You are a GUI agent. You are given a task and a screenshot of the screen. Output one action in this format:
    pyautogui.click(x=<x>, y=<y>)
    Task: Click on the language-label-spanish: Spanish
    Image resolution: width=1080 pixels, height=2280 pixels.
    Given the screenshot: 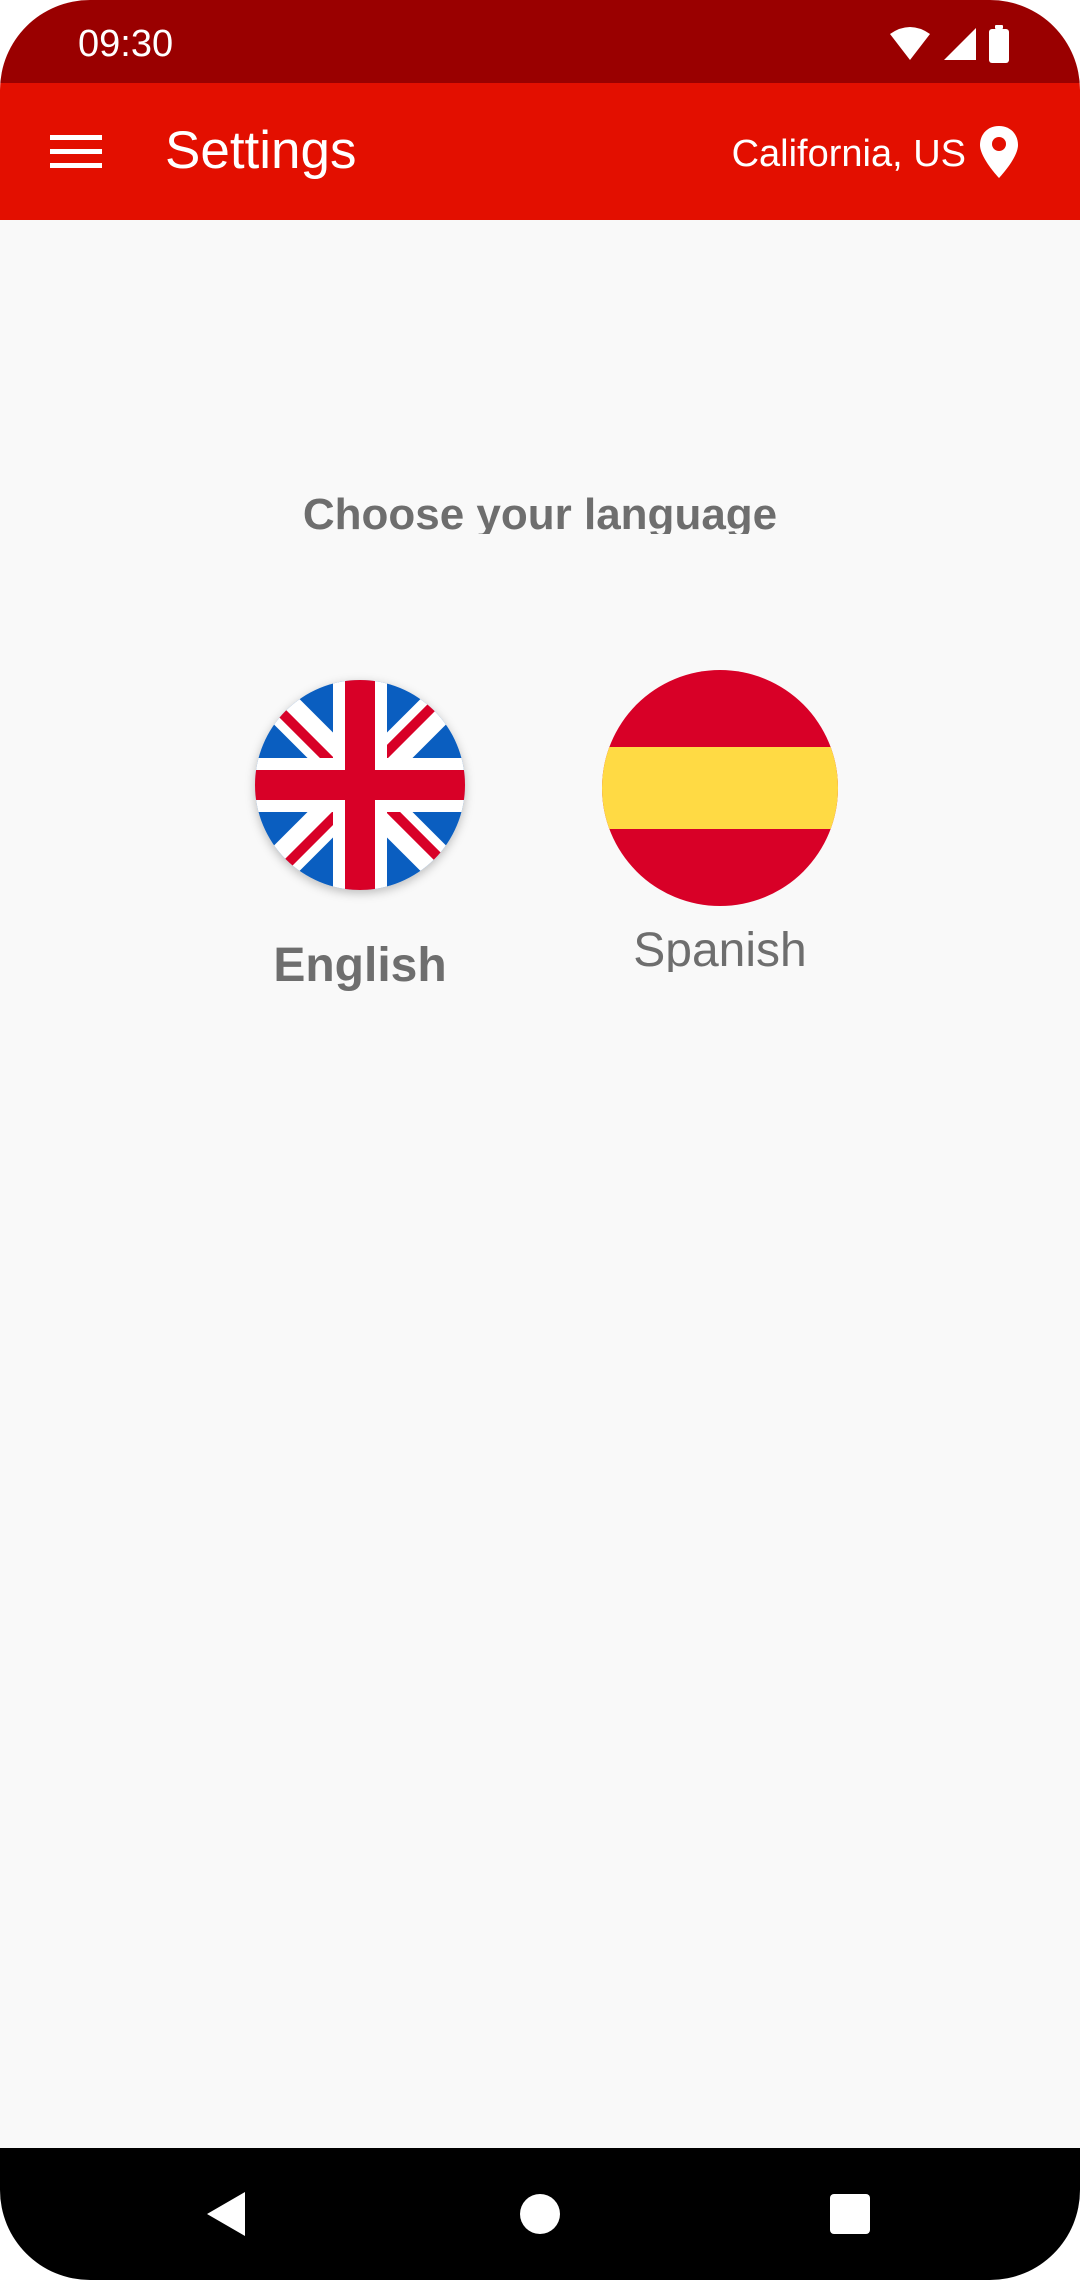 What is the action you would take?
    pyautogui.click(x=720, y=949)
    